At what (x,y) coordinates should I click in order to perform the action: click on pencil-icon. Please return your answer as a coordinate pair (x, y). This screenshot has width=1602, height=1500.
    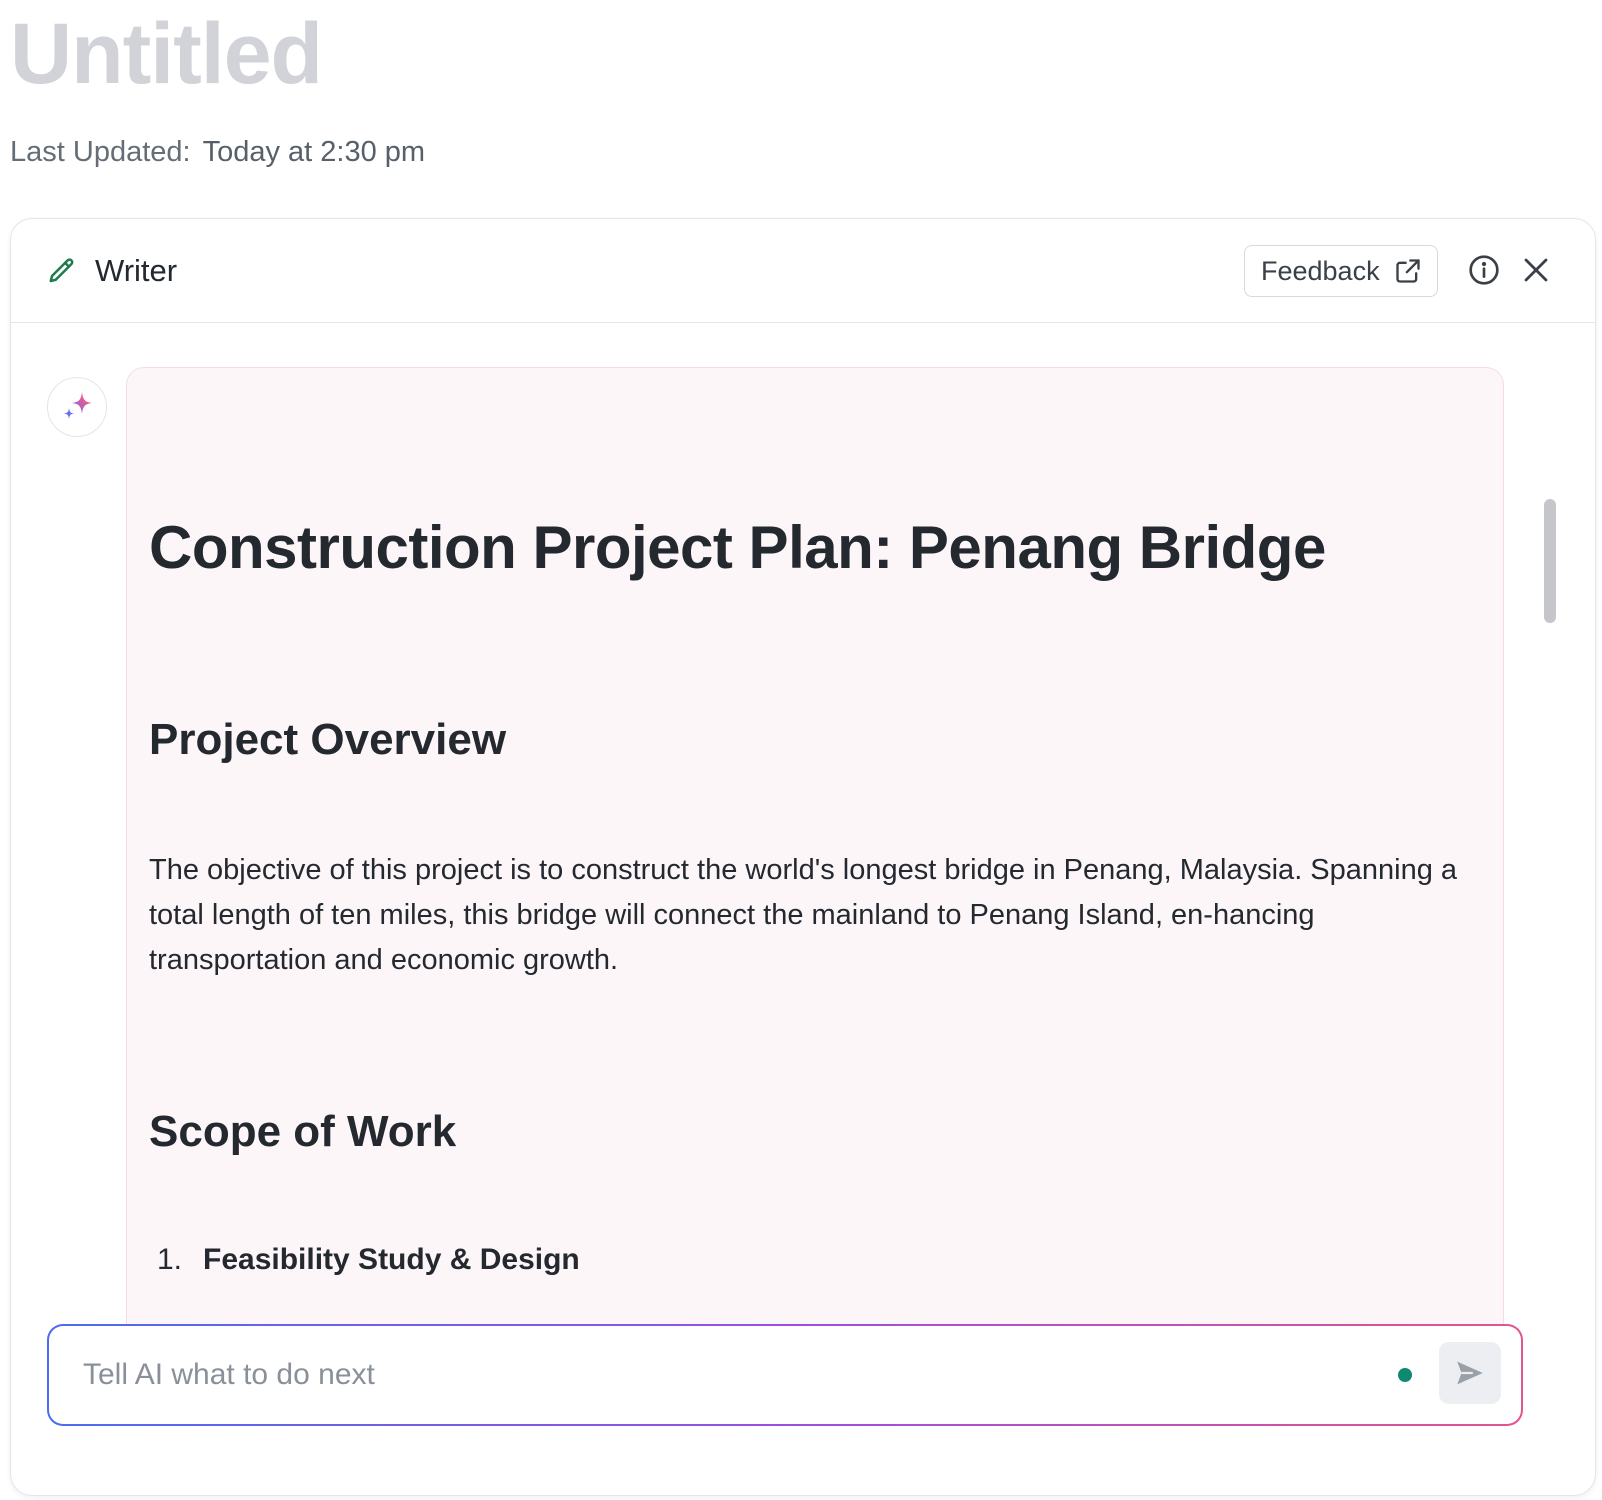
    Looking at the image, I should click on (61, 270).